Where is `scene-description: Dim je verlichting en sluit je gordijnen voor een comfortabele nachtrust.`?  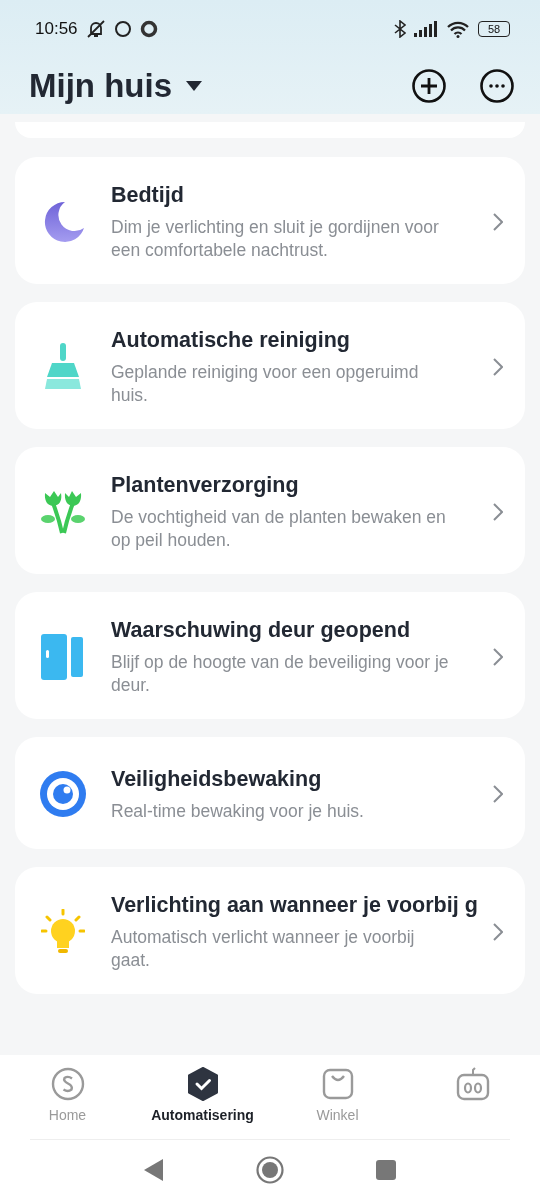
scene-description: Dim je verlichting en sluit je gordijnen voor een comfortabele nachtrust. is located at coordinates (275, 239).